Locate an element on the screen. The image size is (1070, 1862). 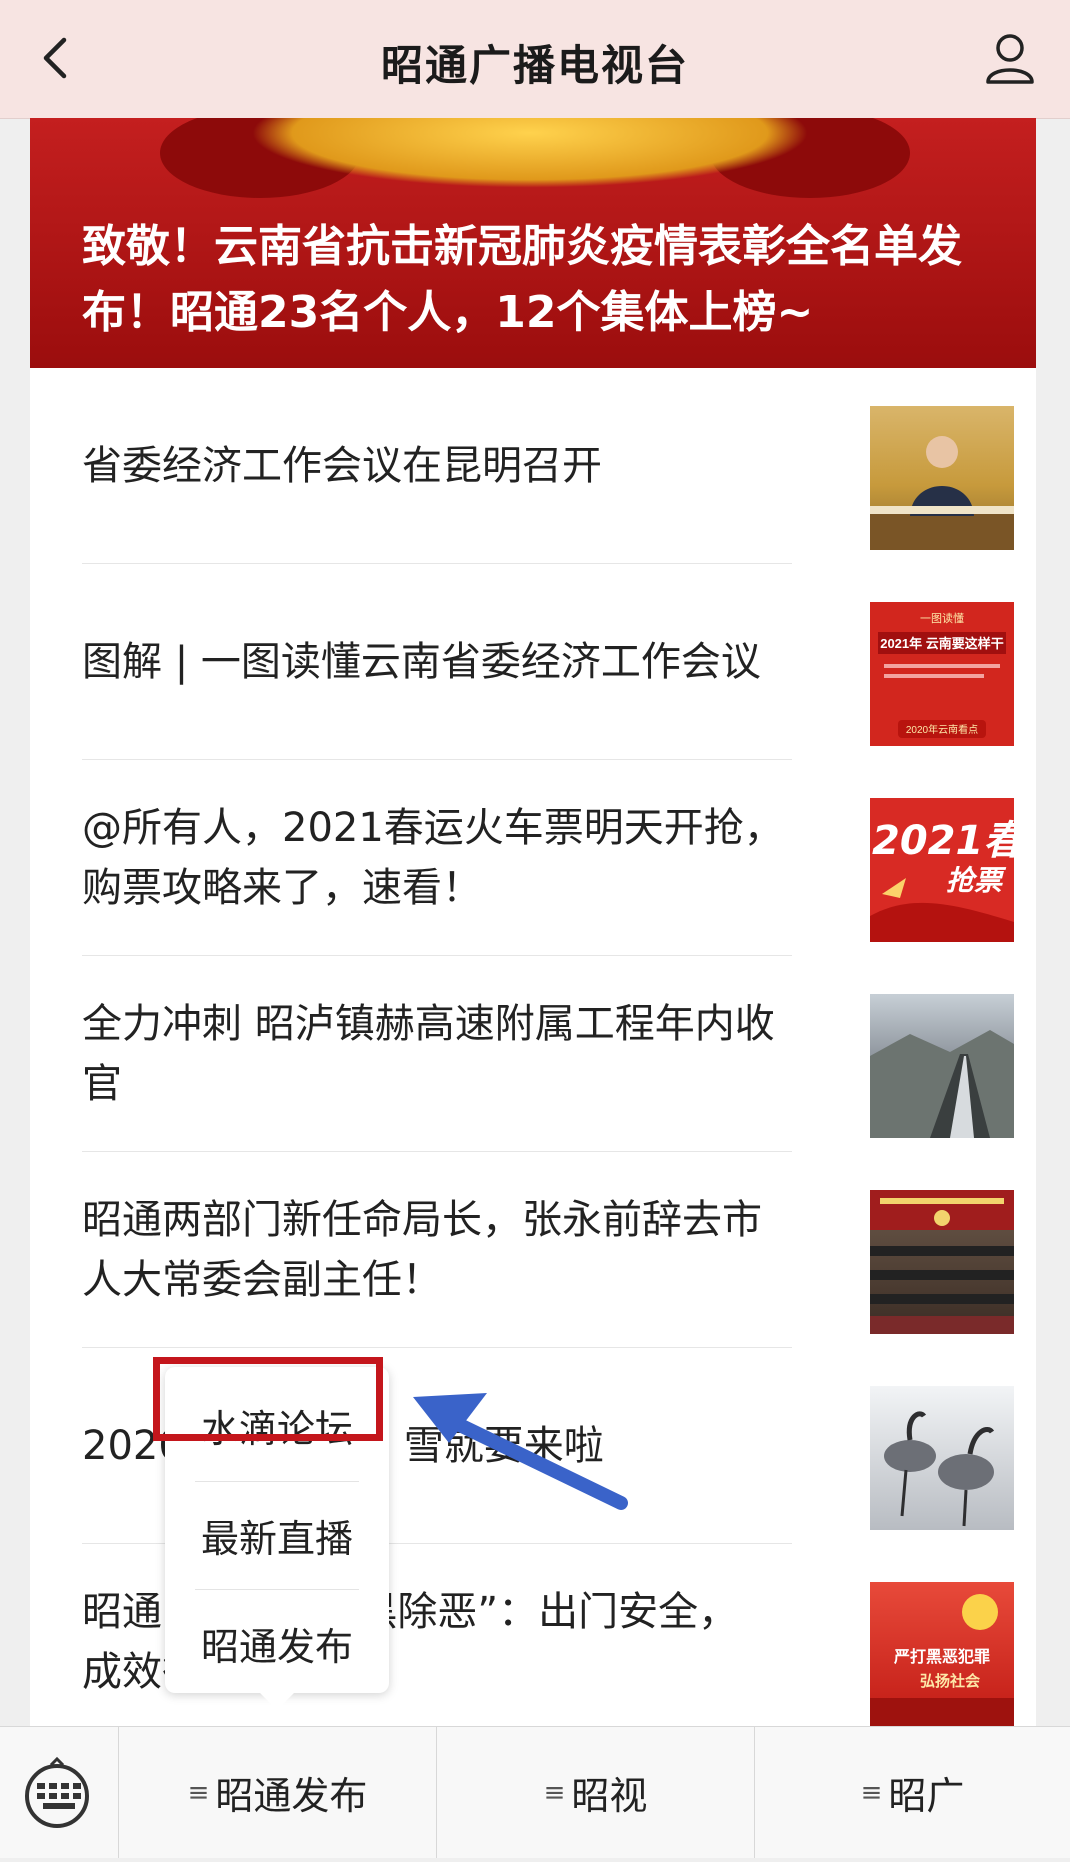
article-item: 全力冲刺 昭泸镇赫高速附属工程年内收官 is located at coordinates (548, 1054).